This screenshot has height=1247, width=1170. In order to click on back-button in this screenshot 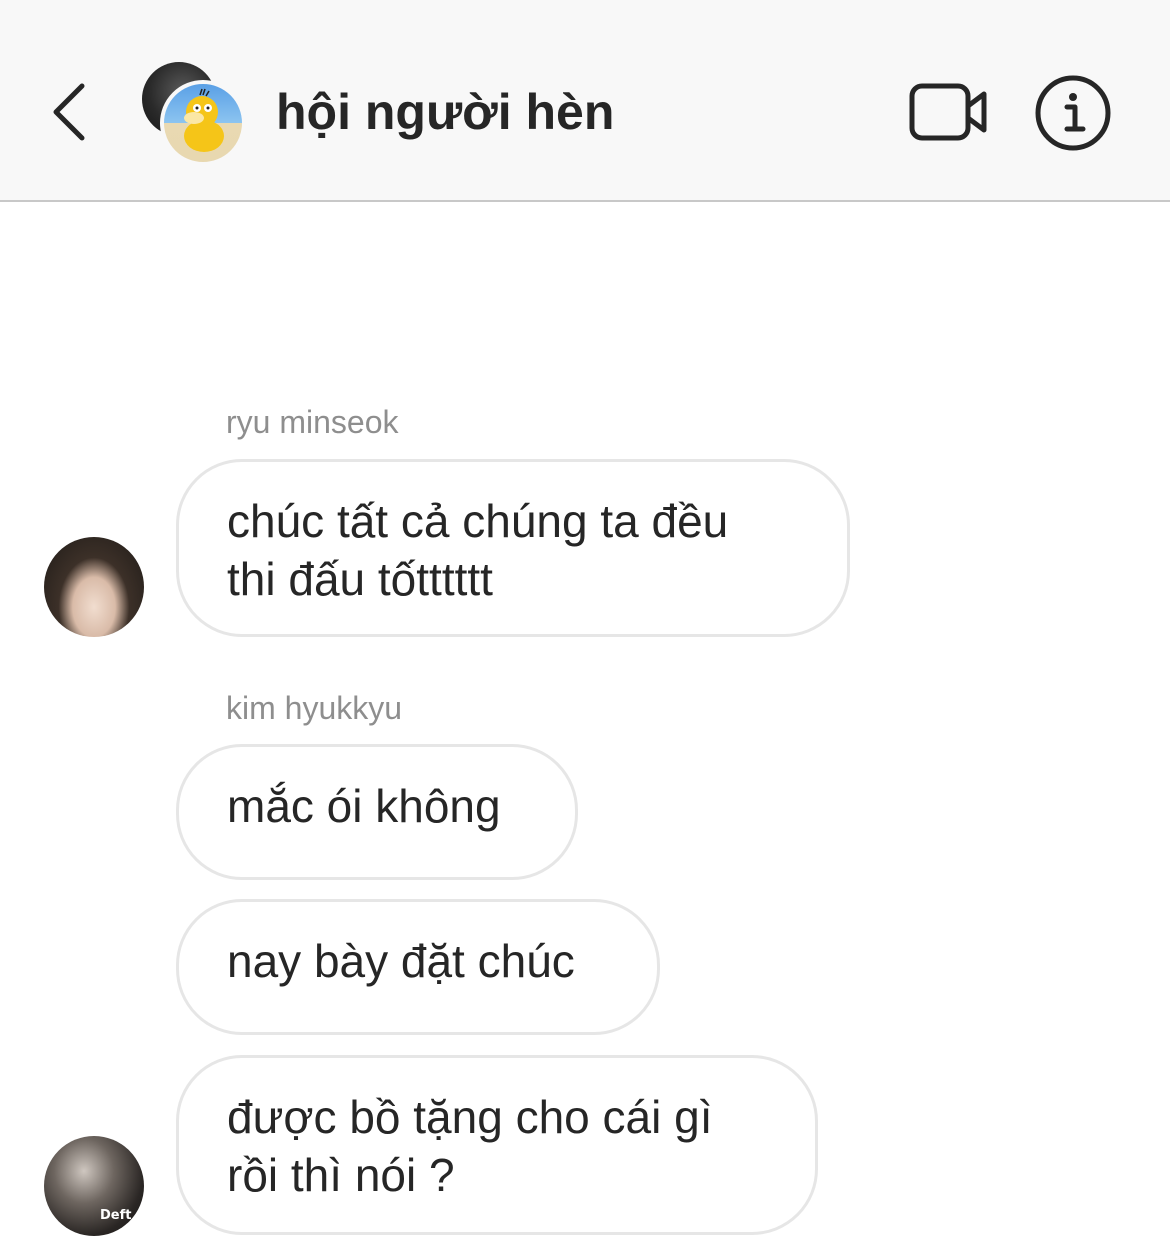, I will do `click(70, 112)`.